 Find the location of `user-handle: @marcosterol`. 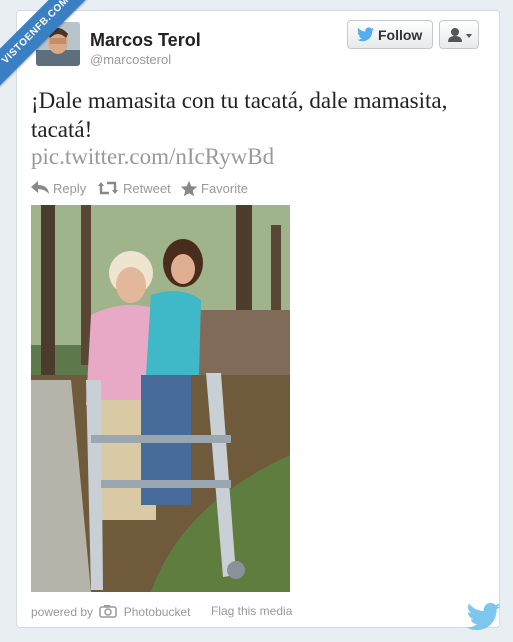

user-handle: @marcosterol is located at coordinates (130, 59).